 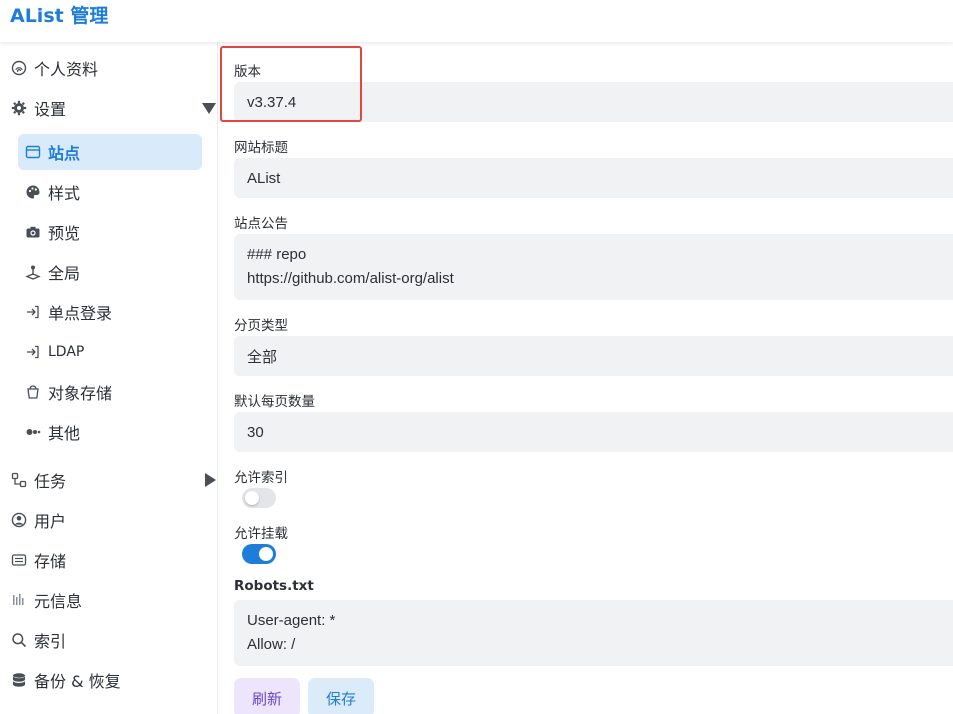 I want to click on dots-icon, so click(x=33, y=432).